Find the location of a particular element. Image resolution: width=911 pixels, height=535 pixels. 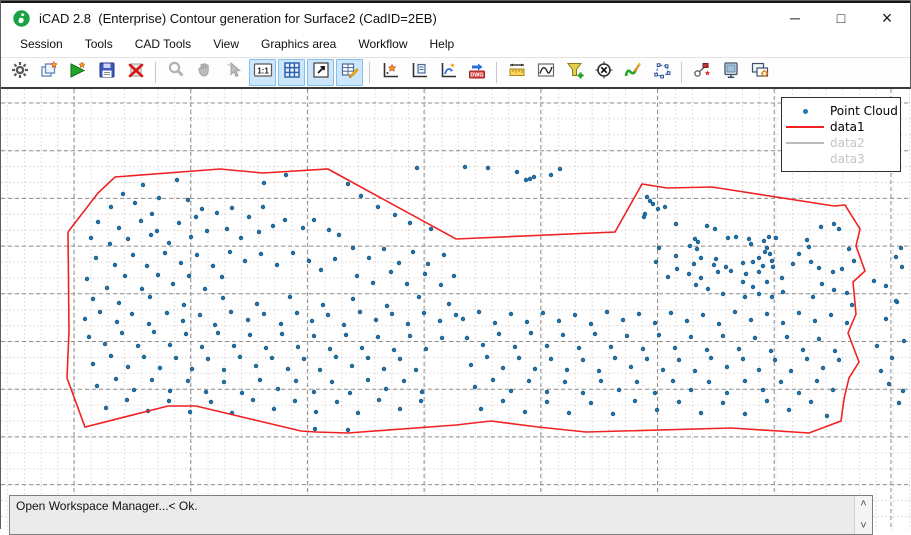

plot-page-button is located at coordinates (418, 72).